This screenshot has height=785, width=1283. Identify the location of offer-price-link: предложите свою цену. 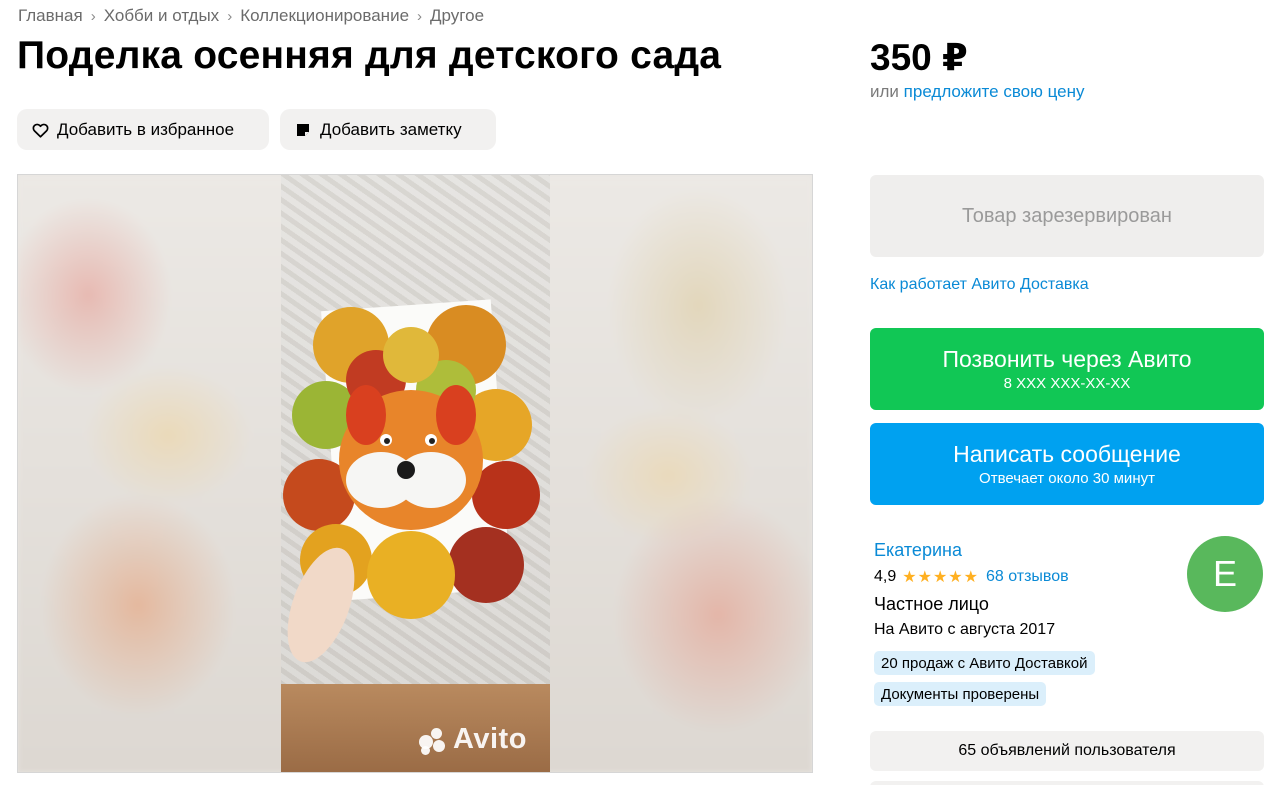
(994, 91).